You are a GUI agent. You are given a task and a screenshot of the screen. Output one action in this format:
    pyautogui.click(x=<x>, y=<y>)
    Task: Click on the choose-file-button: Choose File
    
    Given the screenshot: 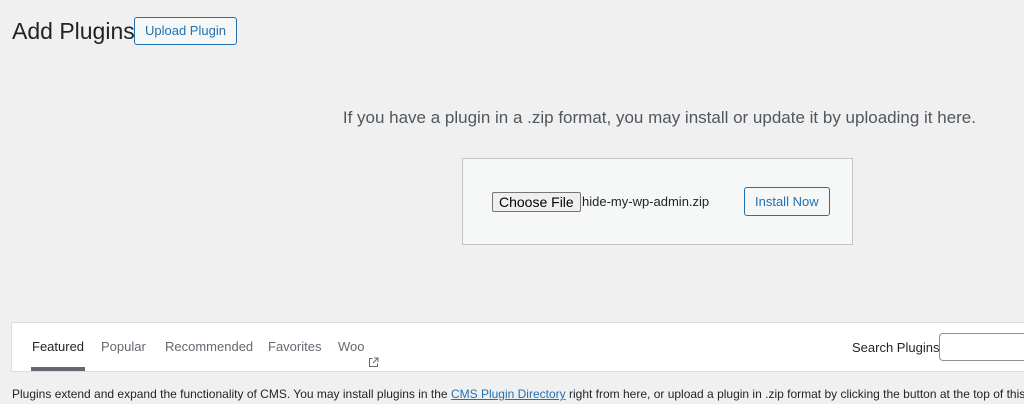 What is the action you would take?
    pyautogui.click(x=536, y=202)
    